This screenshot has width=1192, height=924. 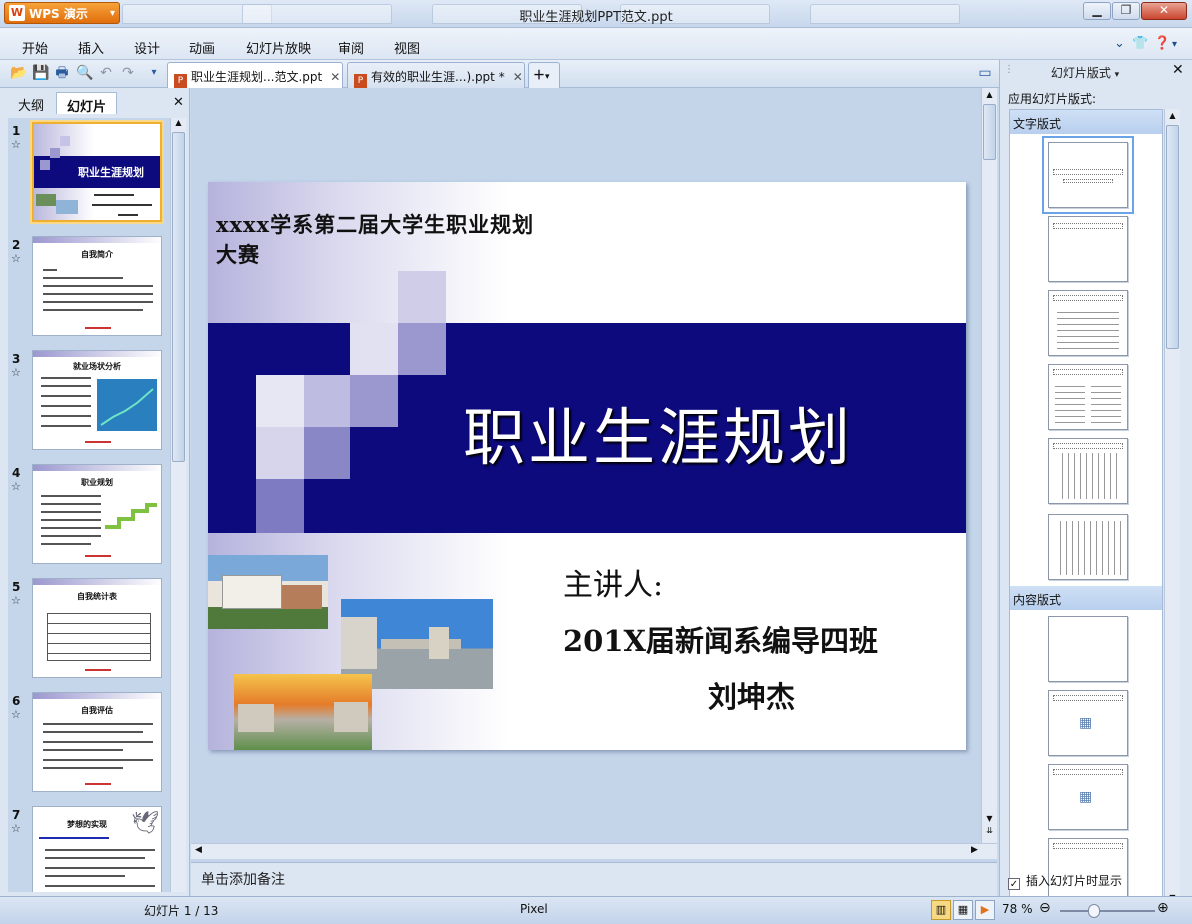 What do you see at coordinates (97, 849) in the screenshot?
I see `slide-thumbnail-7: 梦想的实现 🕊` at bounding box center [97, 849].